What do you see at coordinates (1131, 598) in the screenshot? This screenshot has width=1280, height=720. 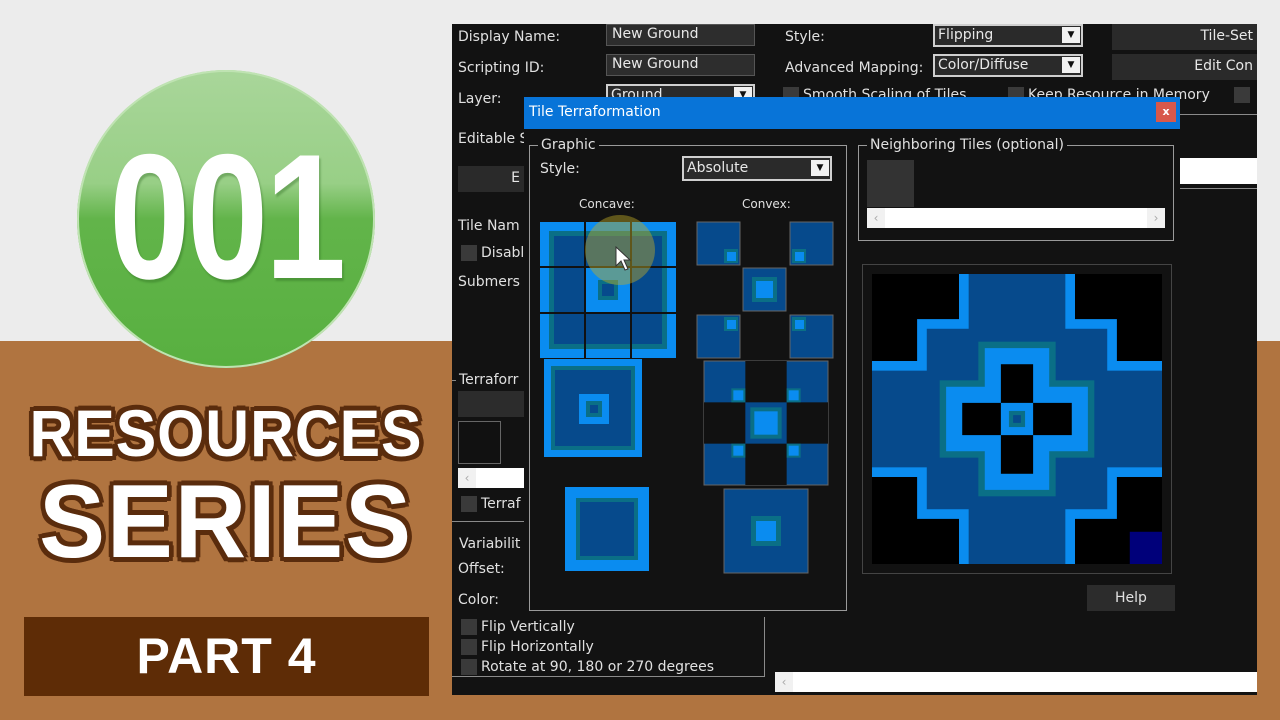 I see `help-button: Help` at bounding box center [1131, 598].